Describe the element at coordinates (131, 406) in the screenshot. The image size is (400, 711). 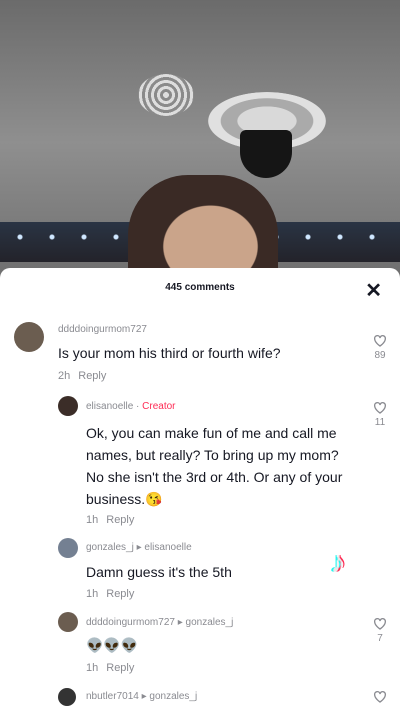
I see `comment-username: elisanoelle · Creator` at that location.